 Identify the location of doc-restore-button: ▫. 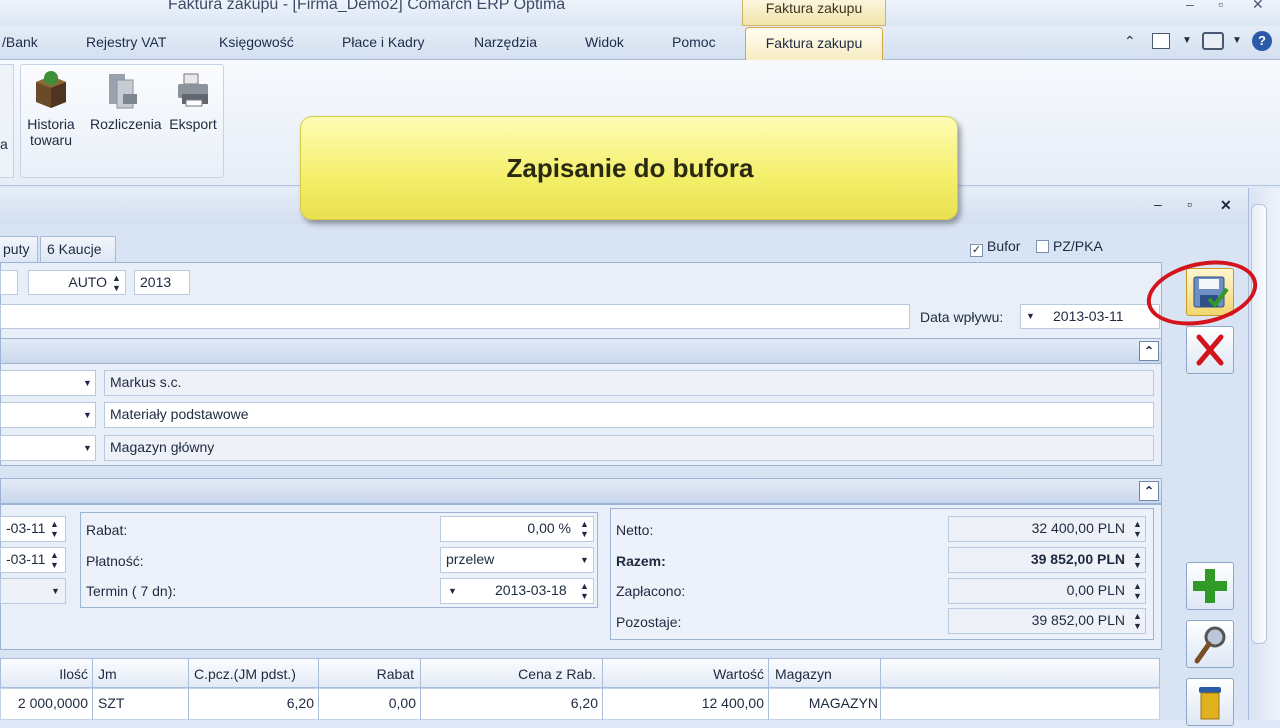
(1189, 204).